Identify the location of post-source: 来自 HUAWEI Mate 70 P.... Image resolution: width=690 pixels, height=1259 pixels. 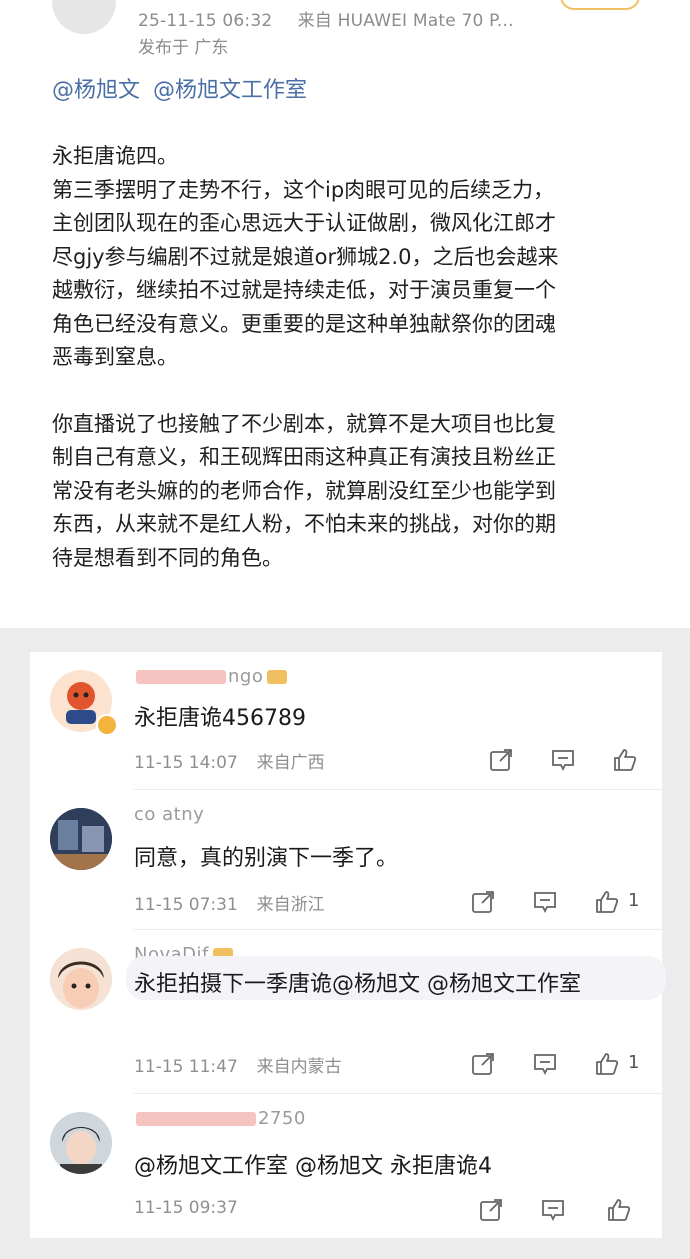
(405, 21).